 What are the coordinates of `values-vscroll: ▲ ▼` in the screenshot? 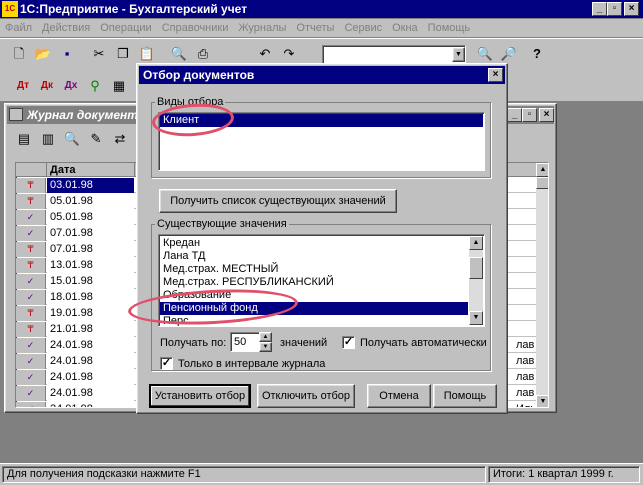 It's located at (476, 280).